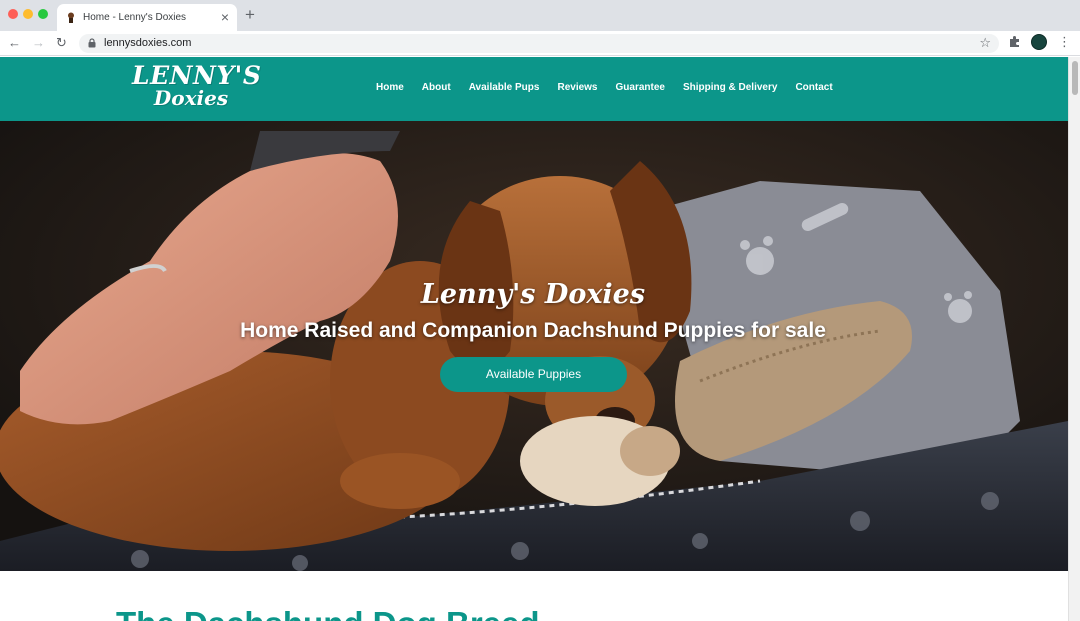 The width and height of the screenshot is (1080, 621). Describe the element at coordinates (436, 90) in the screenshot. I see `nav-about: About` at that location.